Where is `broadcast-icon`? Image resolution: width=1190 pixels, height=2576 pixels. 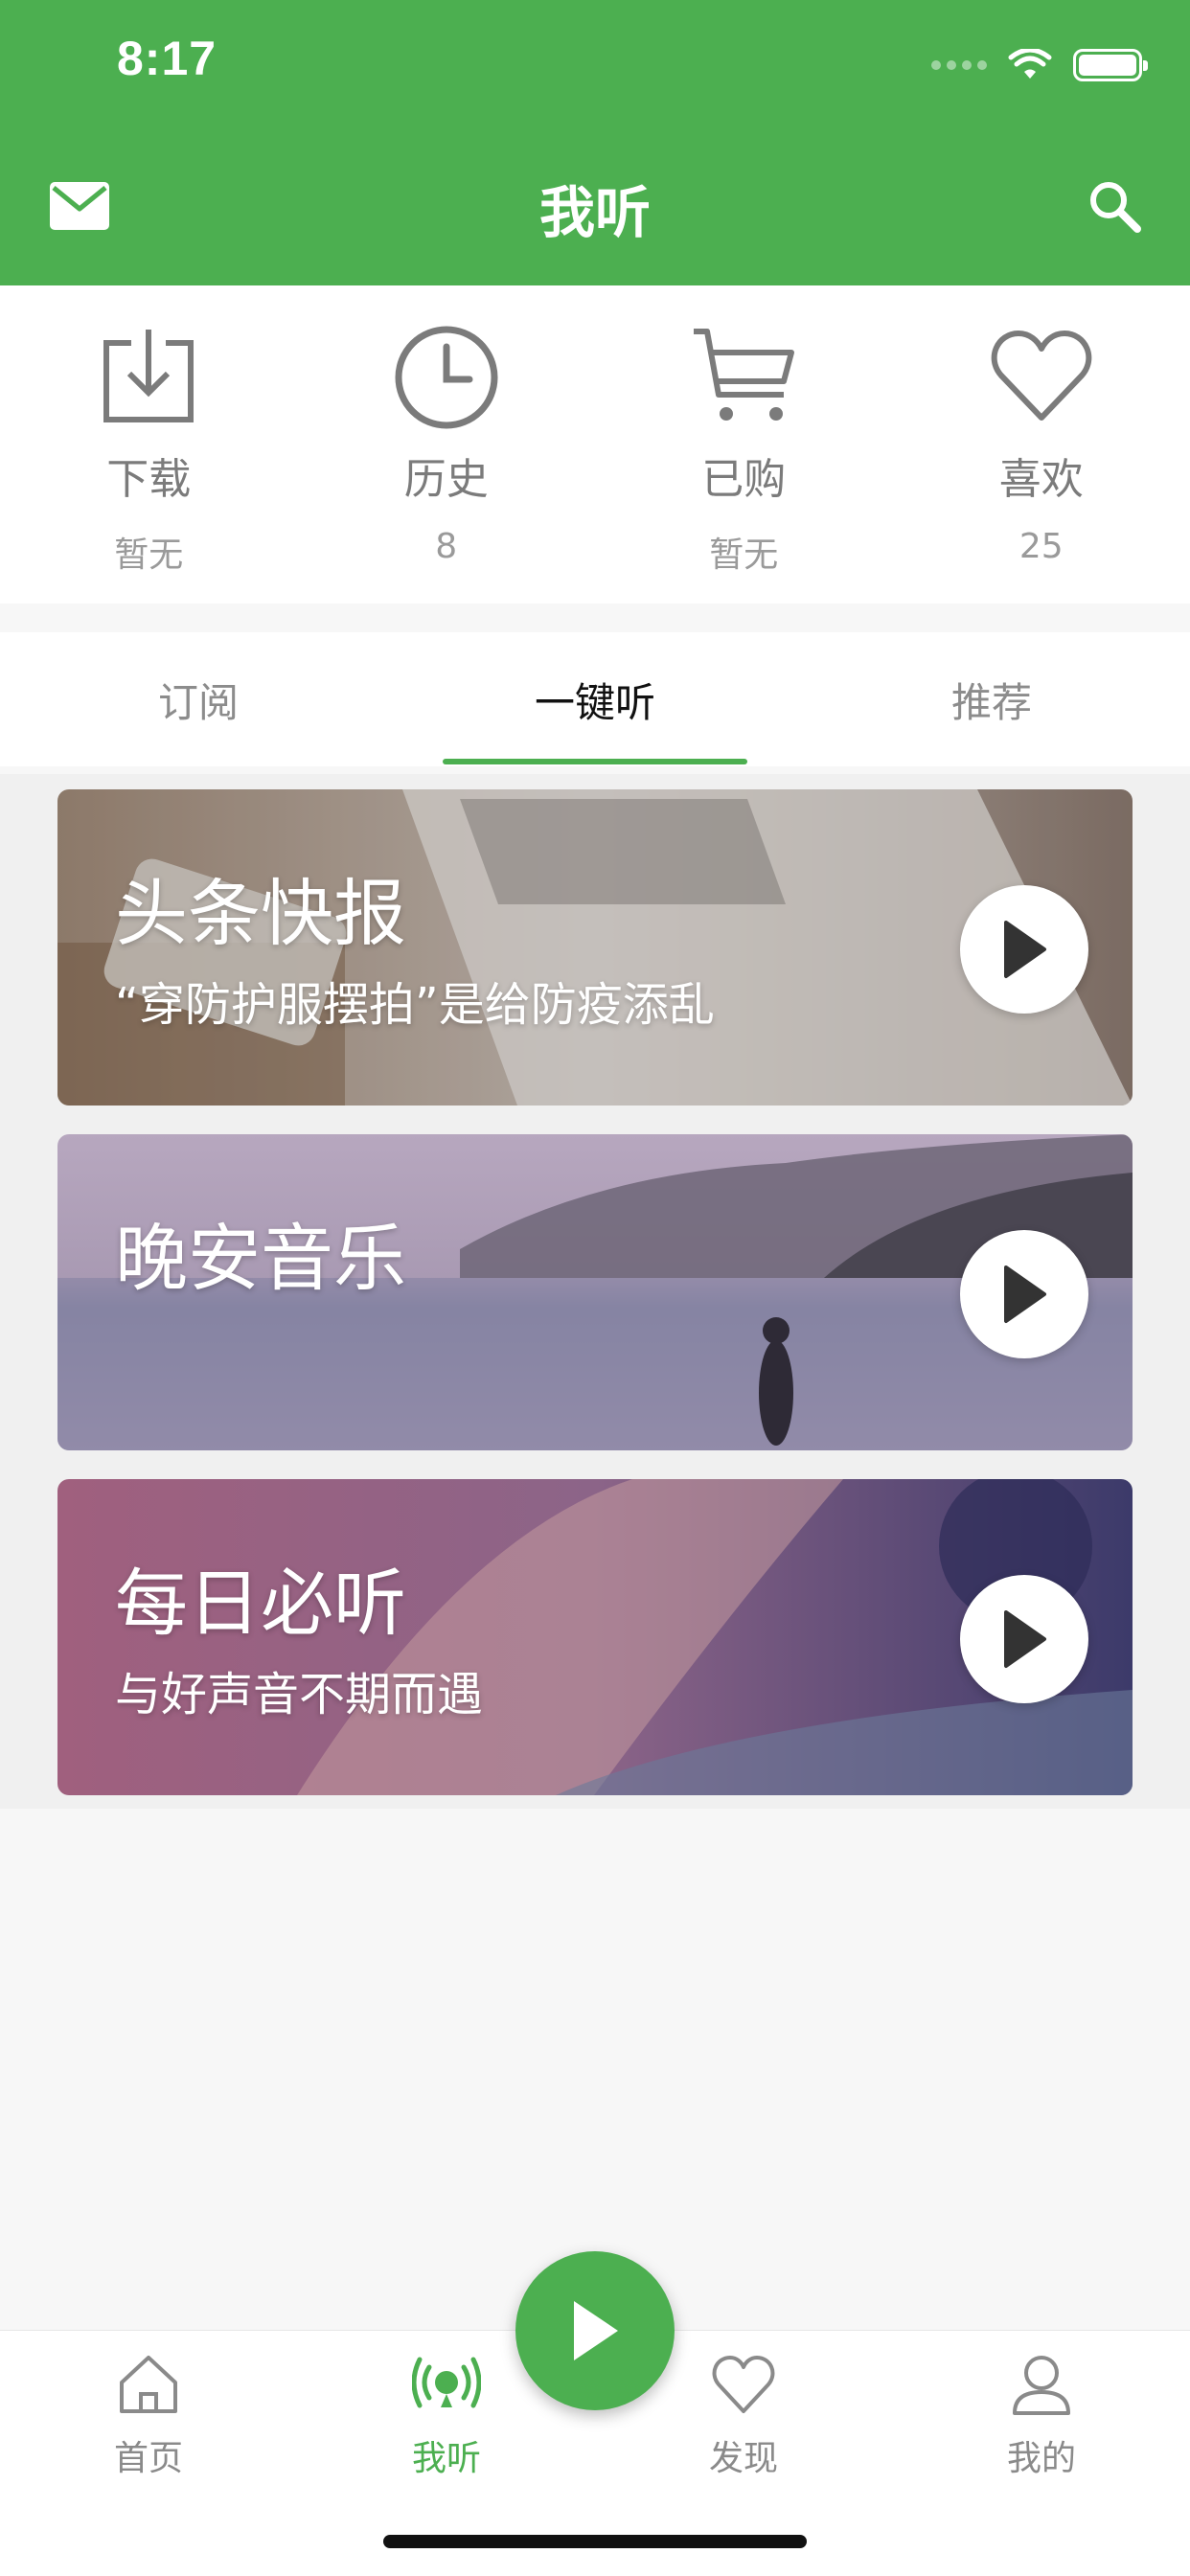
broadcast-icon is located at coordinates (447, 2384).